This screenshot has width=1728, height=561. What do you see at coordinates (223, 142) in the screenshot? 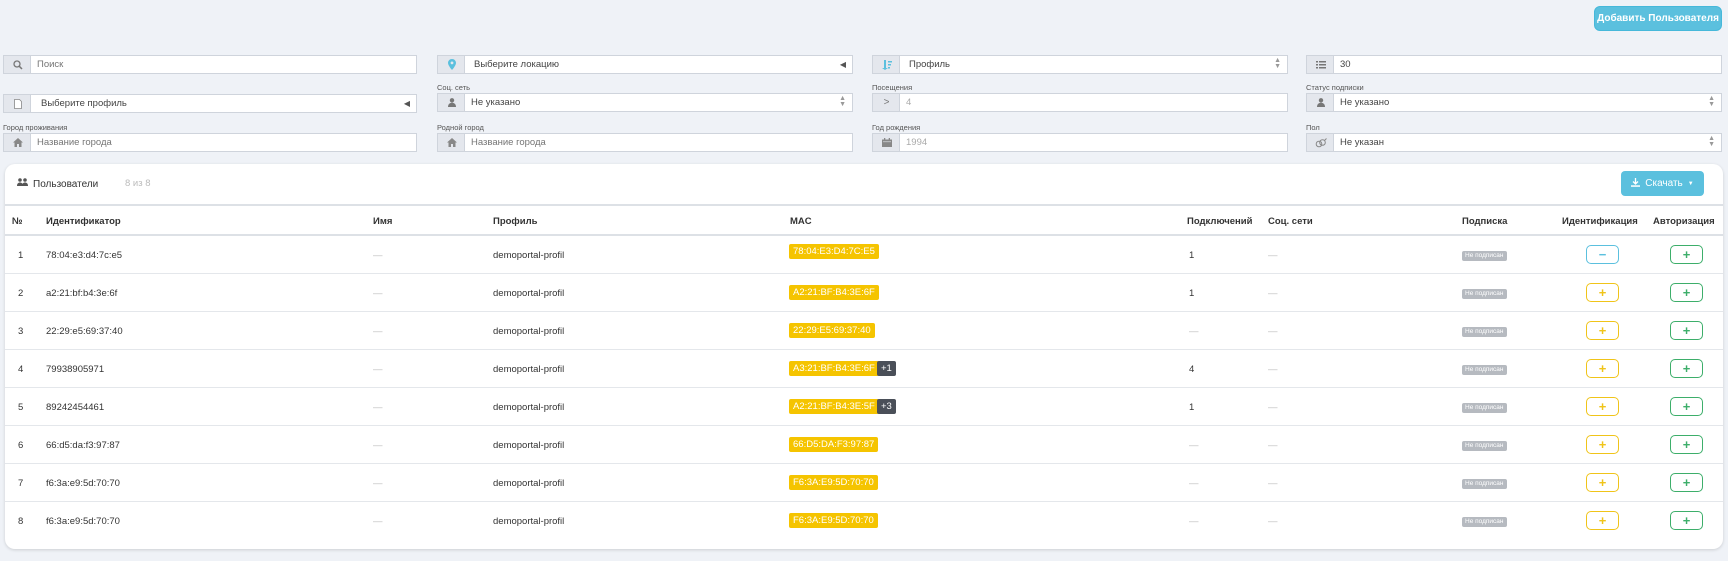
I see `residence-city-input` at bounding box center [223, 142].